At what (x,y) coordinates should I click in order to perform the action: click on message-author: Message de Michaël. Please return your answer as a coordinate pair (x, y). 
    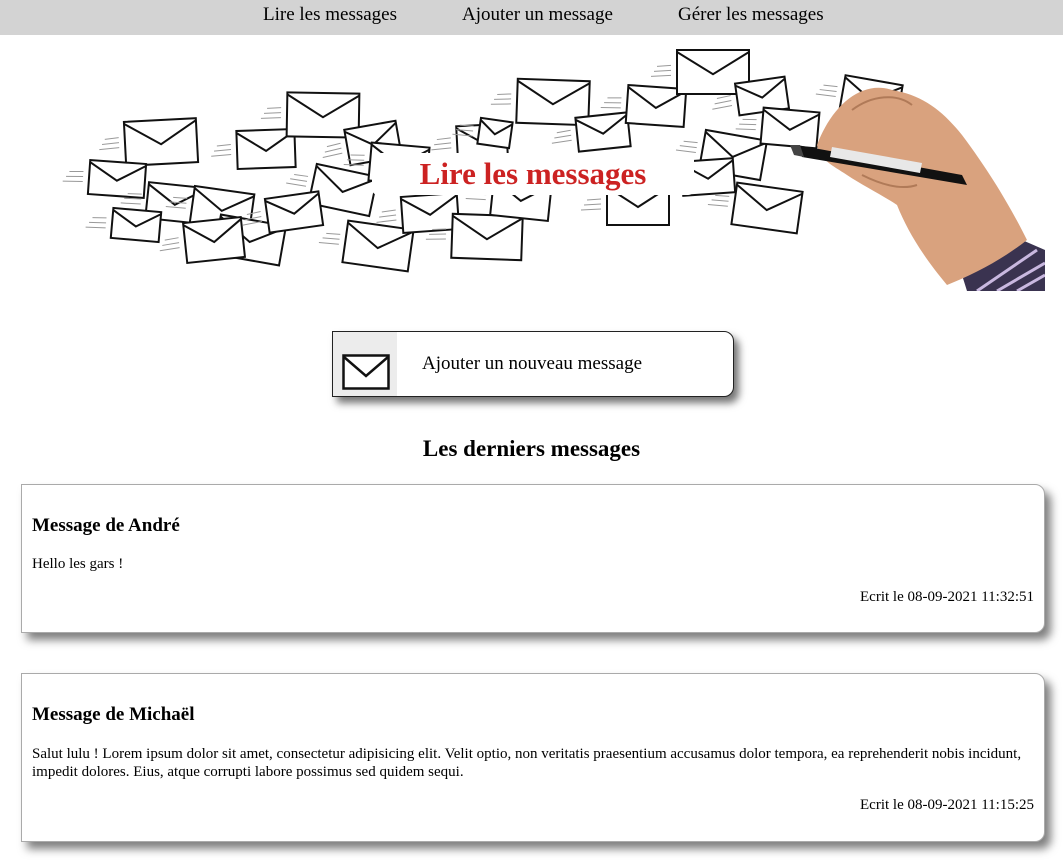
    Looking at the image, I should click on (113, 714).